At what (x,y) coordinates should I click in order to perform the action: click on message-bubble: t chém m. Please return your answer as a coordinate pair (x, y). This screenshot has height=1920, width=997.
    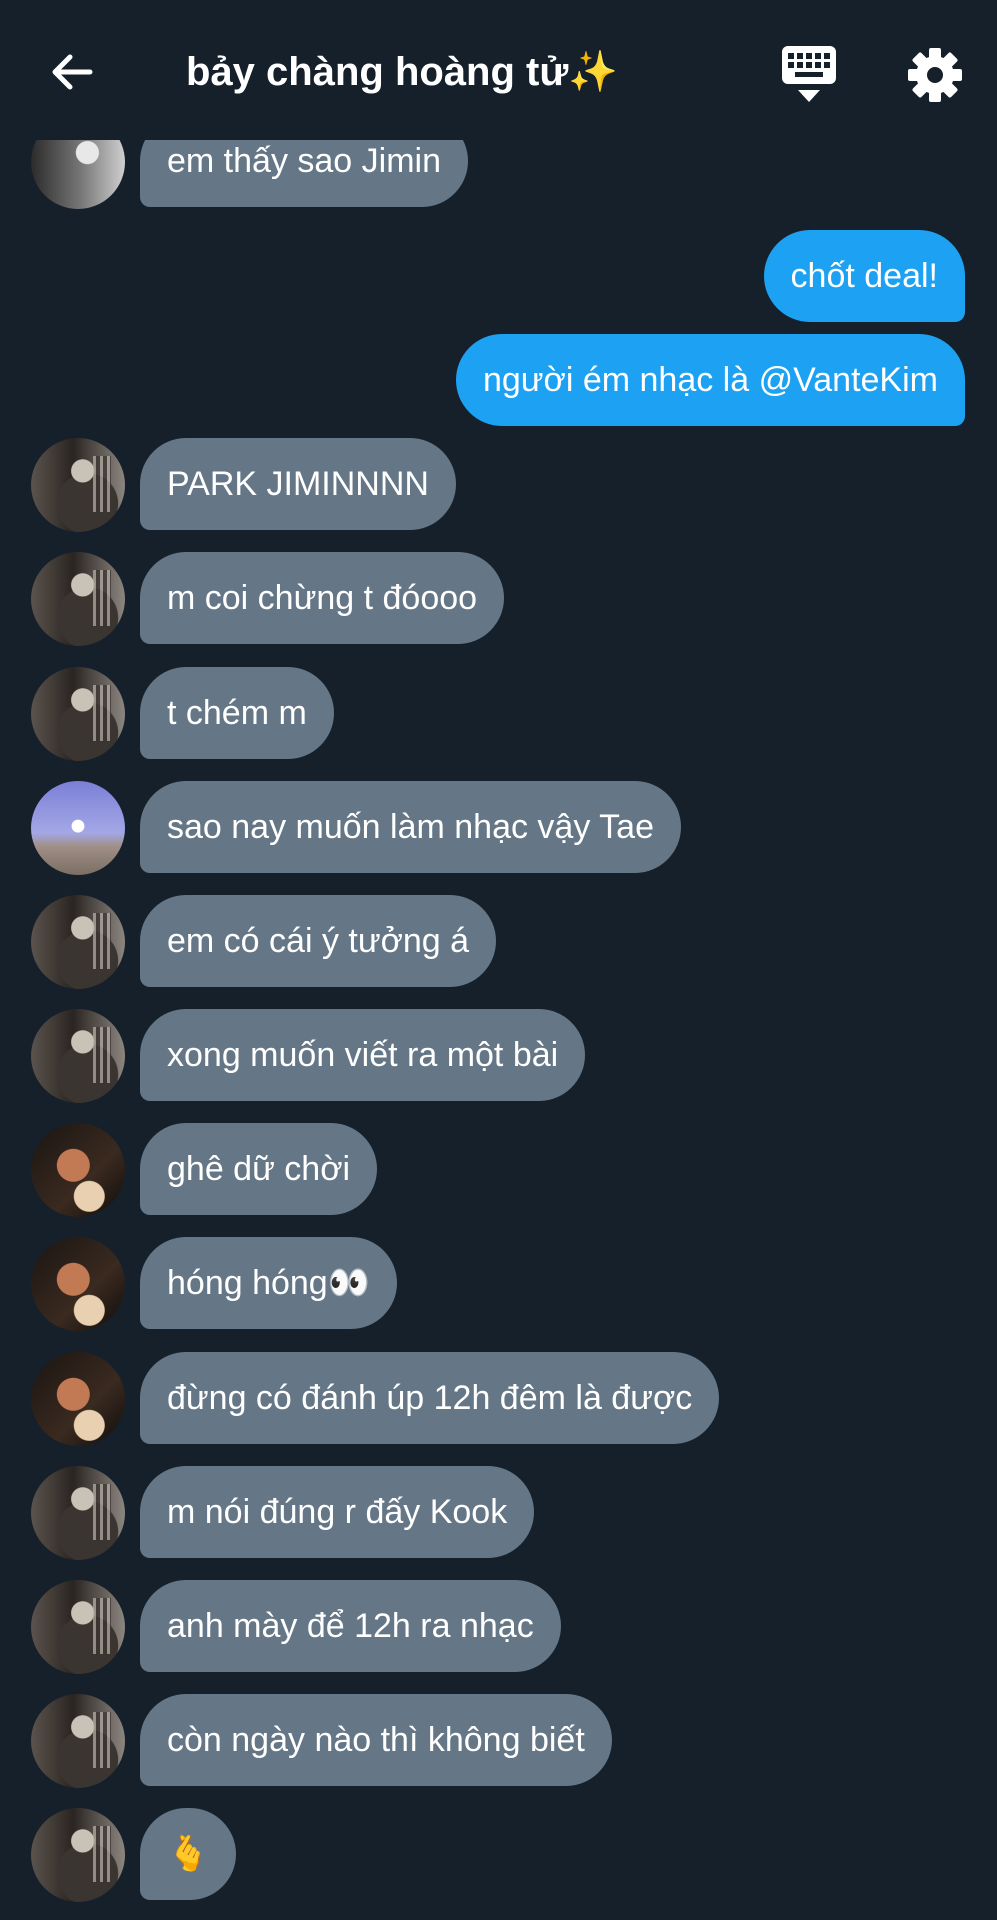
    Looking at the image, I should click on (237, 713).